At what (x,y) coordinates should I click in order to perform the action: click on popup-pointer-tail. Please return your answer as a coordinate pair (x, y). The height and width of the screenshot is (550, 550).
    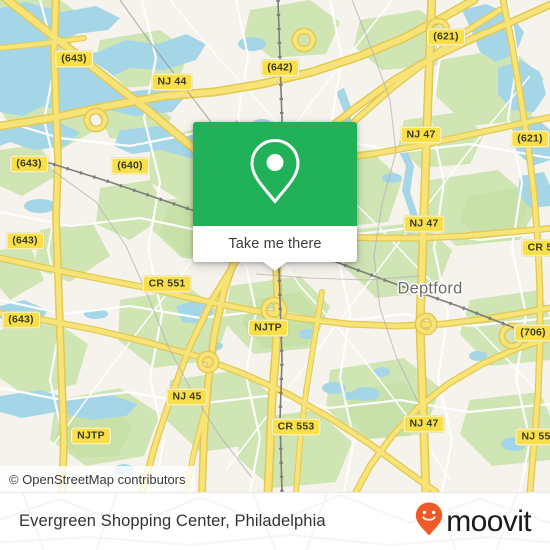
    Looking at the image, I should click on (275, 266).